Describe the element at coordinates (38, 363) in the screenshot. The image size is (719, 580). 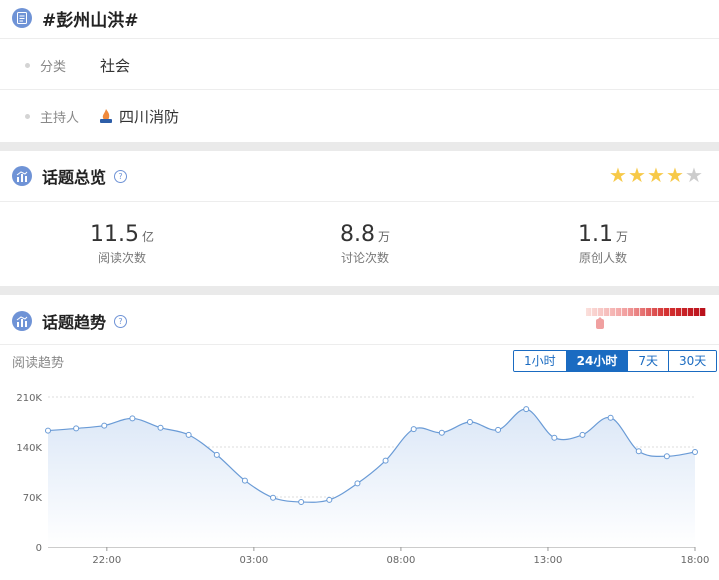
I see `trend-subtitle: 阅读趋势` at that location.